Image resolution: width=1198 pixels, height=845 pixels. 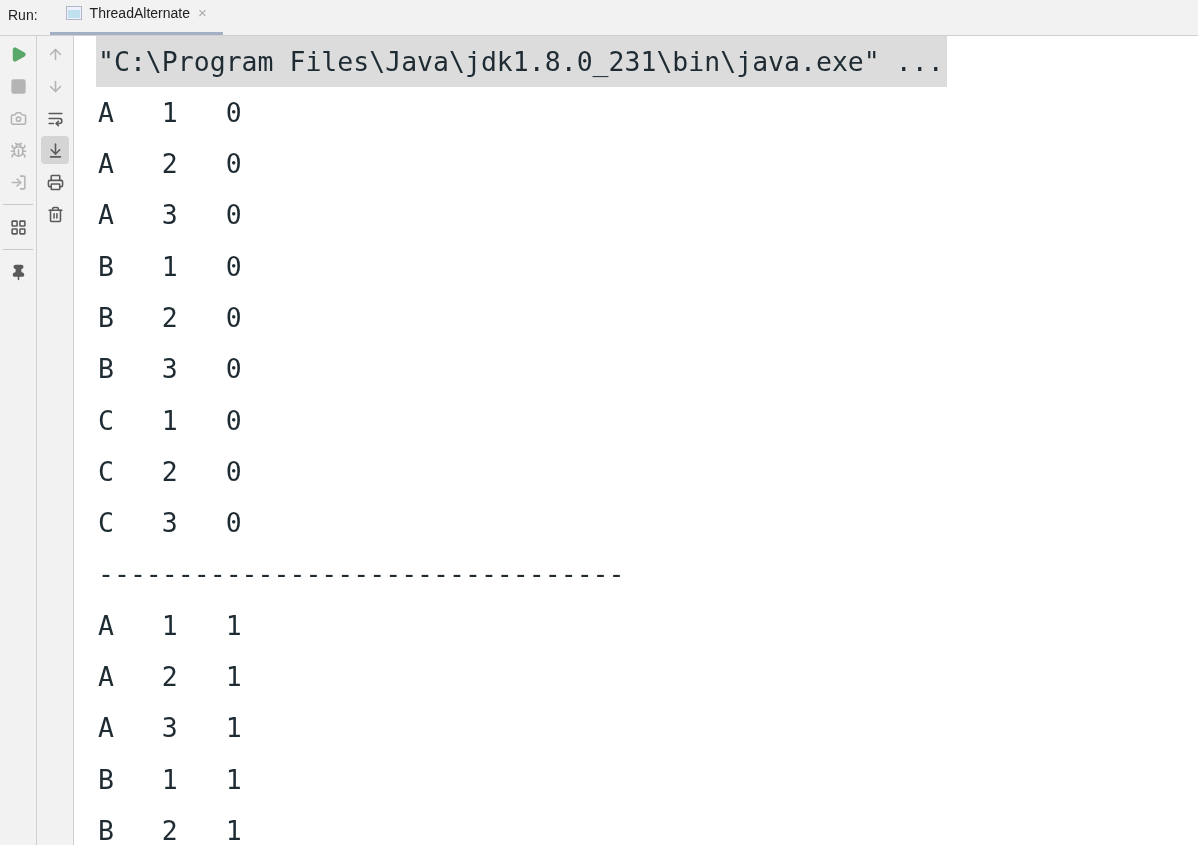 I want to click on output-line: B 3 0, so click(x=169, y=369).